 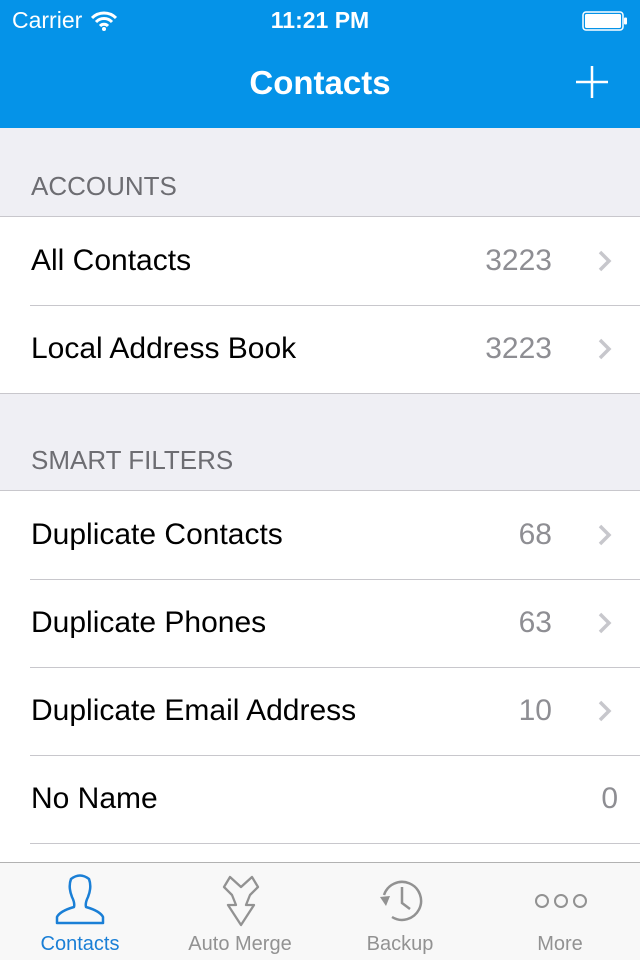 What do you see at coordinates (164, 348) in the screenshot?
I see `row-label: Local Address Book` at bounding box center [164, 348].